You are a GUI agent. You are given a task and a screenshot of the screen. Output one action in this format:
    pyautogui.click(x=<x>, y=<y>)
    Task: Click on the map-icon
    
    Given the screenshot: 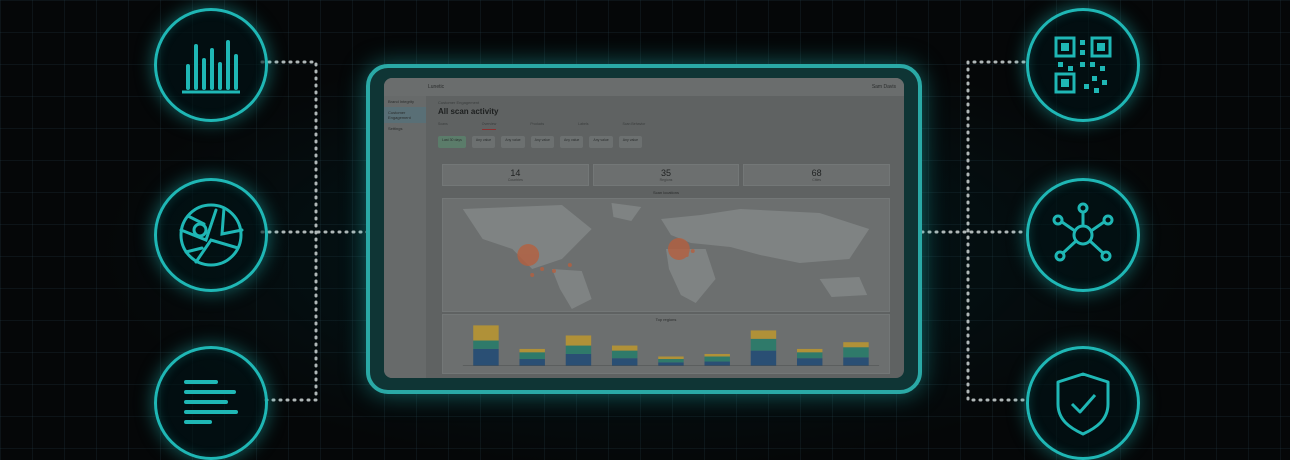 What is the action you would take?
    pyautogui.click(x=211, y=235)
    